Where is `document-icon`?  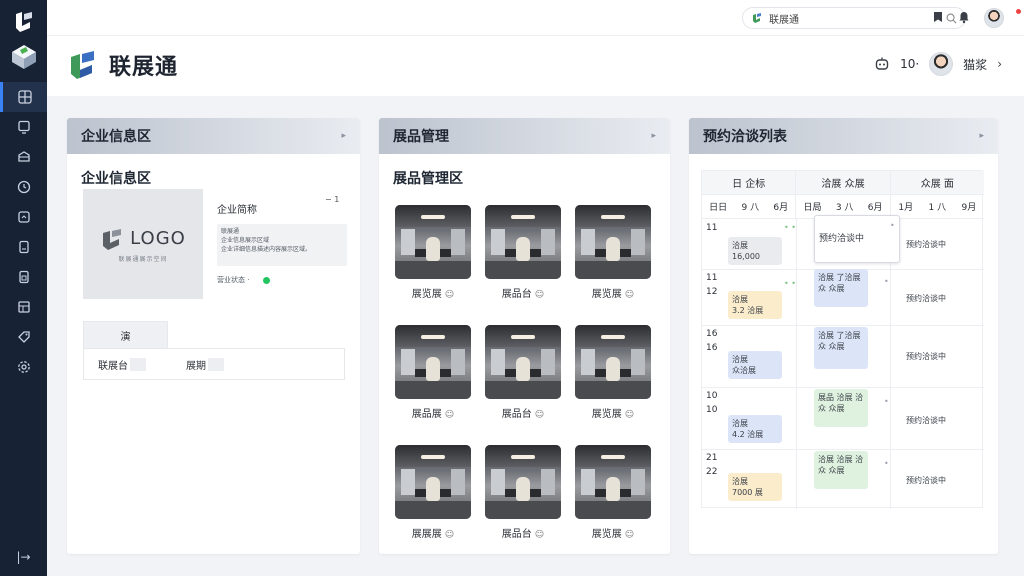 document-icon is located at coordinates (23, 277).